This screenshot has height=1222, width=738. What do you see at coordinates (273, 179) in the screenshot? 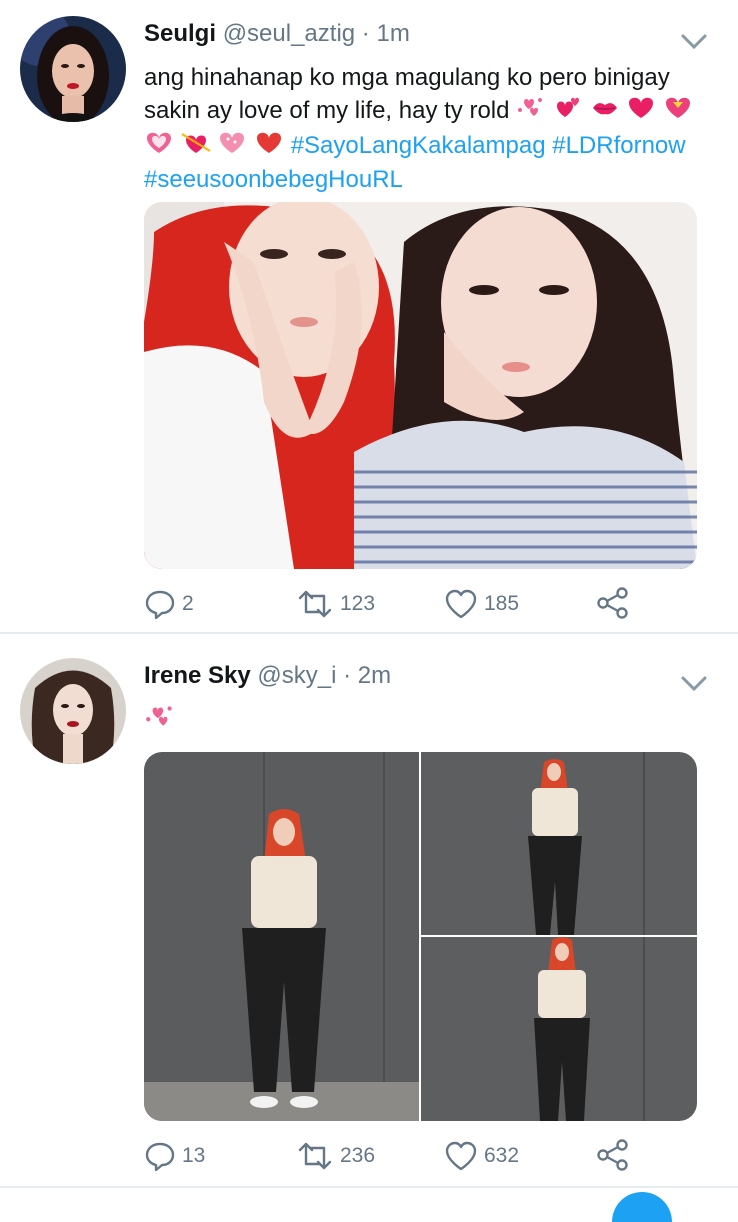
I see `hashtag-link: #seeusoonbebegHouRL` at bounding box center [273, 179].